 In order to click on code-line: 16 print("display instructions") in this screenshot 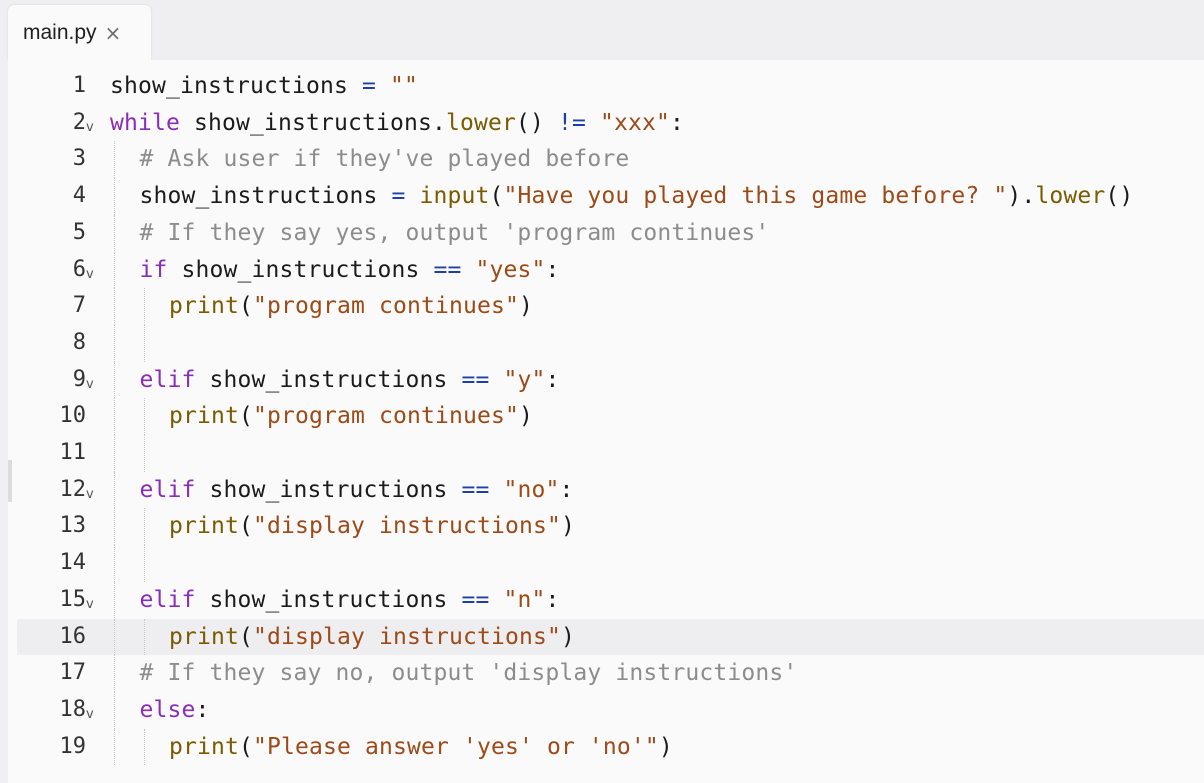, I will do `click(610, 637)`.